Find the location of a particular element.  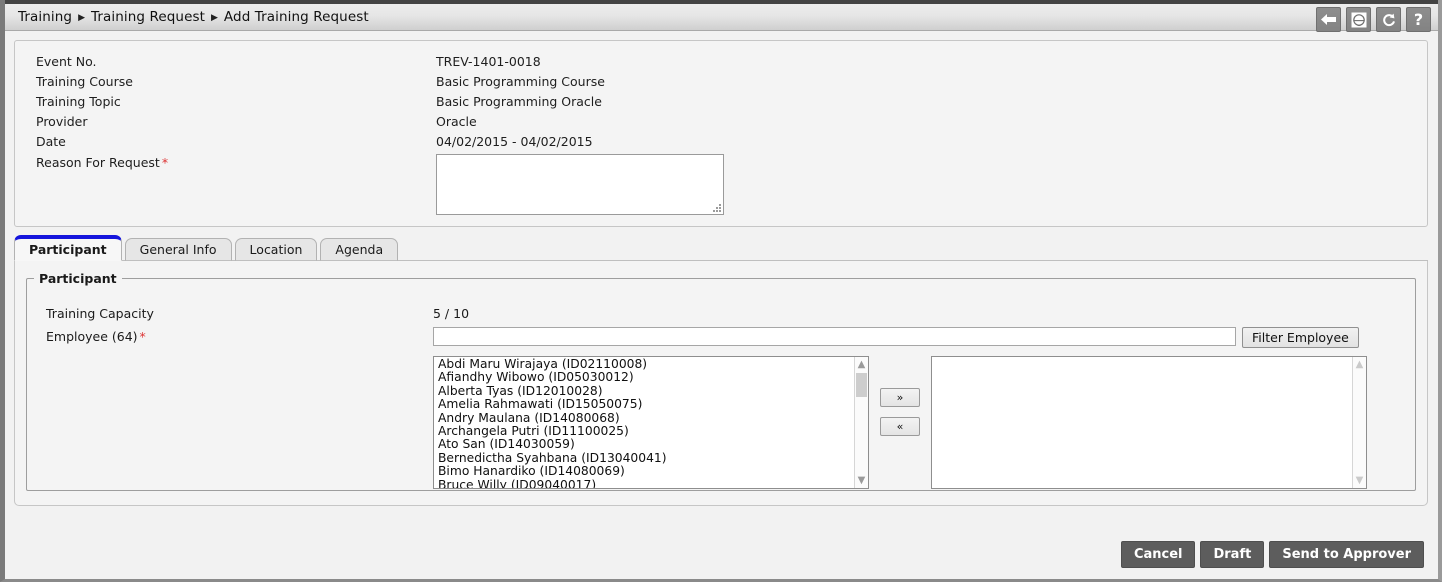

field-row-reason: Reason For Request * is located at coordinates (721, 184).